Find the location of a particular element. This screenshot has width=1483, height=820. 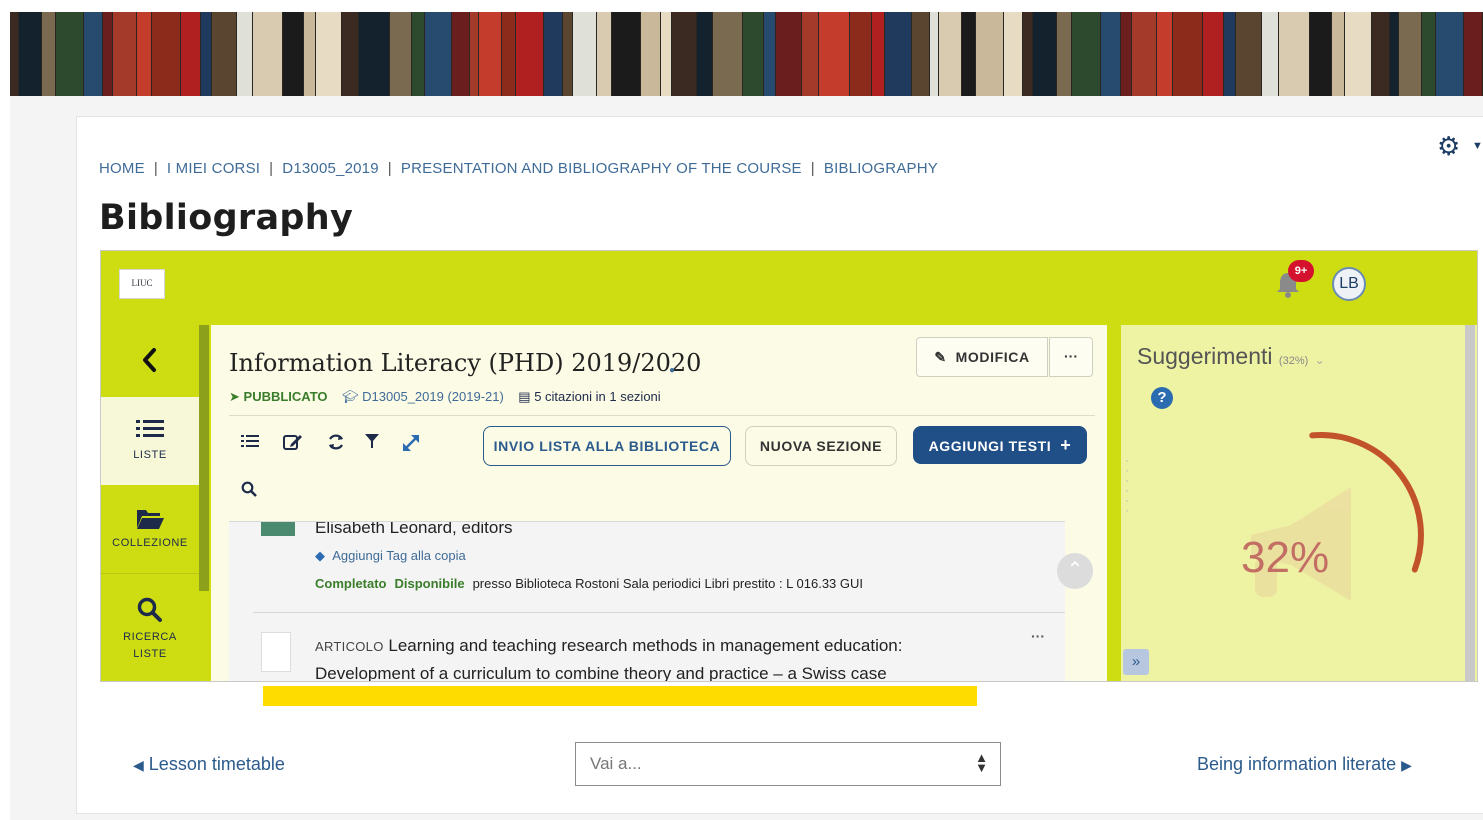

nav-label: COLLEZIONE is located at coordinates (150, 543).